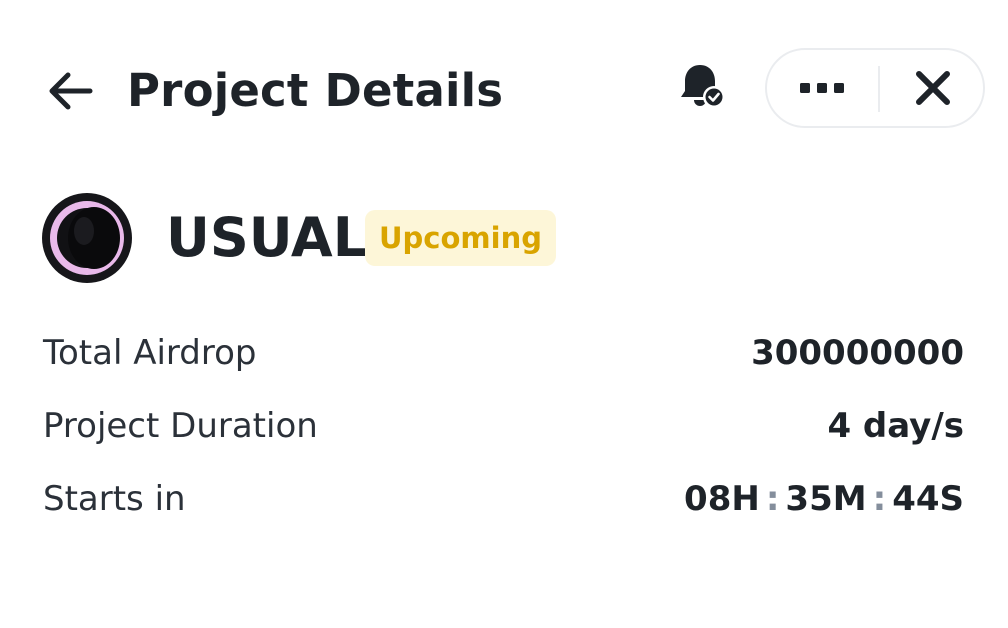  I want to click on close-icon, so click(933, 88).